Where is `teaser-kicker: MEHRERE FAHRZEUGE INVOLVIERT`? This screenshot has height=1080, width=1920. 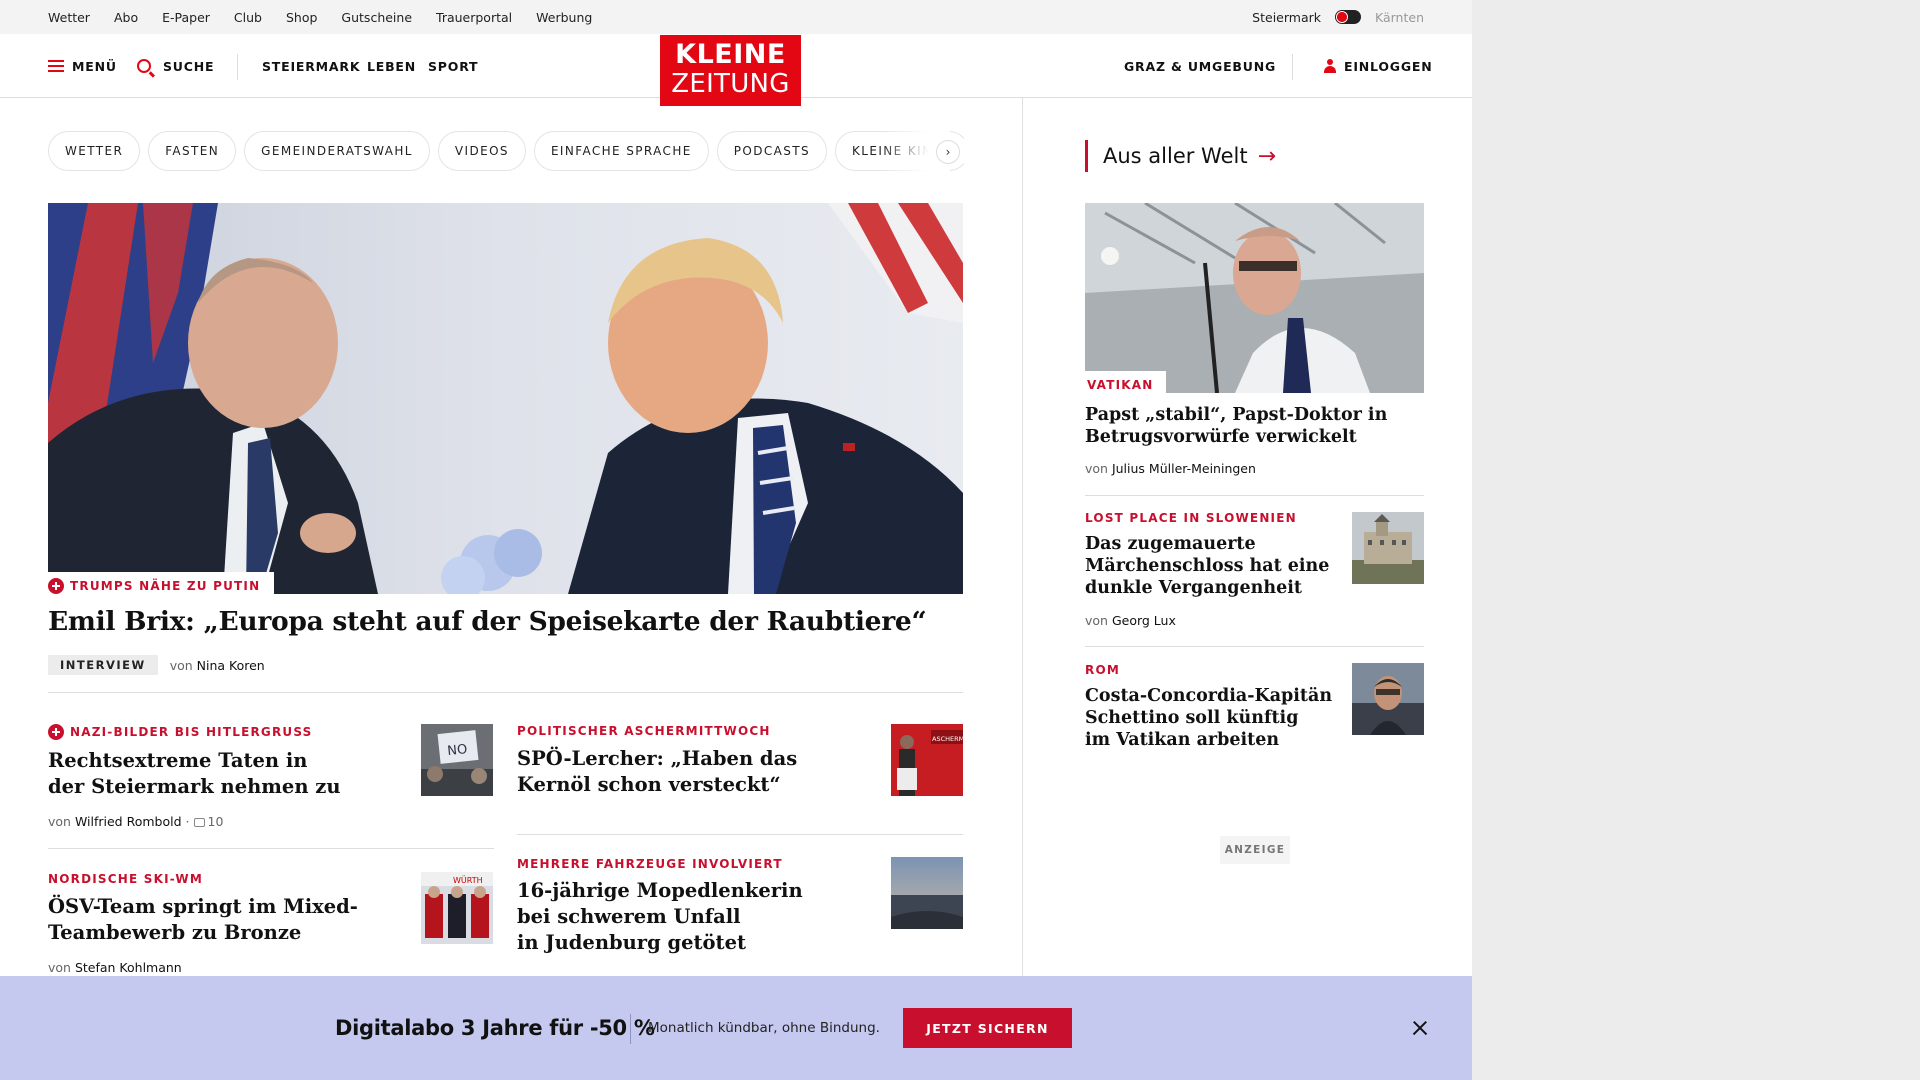 teaser-kicker: MEHRERE FAHRZEUGE INVOLVIERT is located at coordinates (650, 864).